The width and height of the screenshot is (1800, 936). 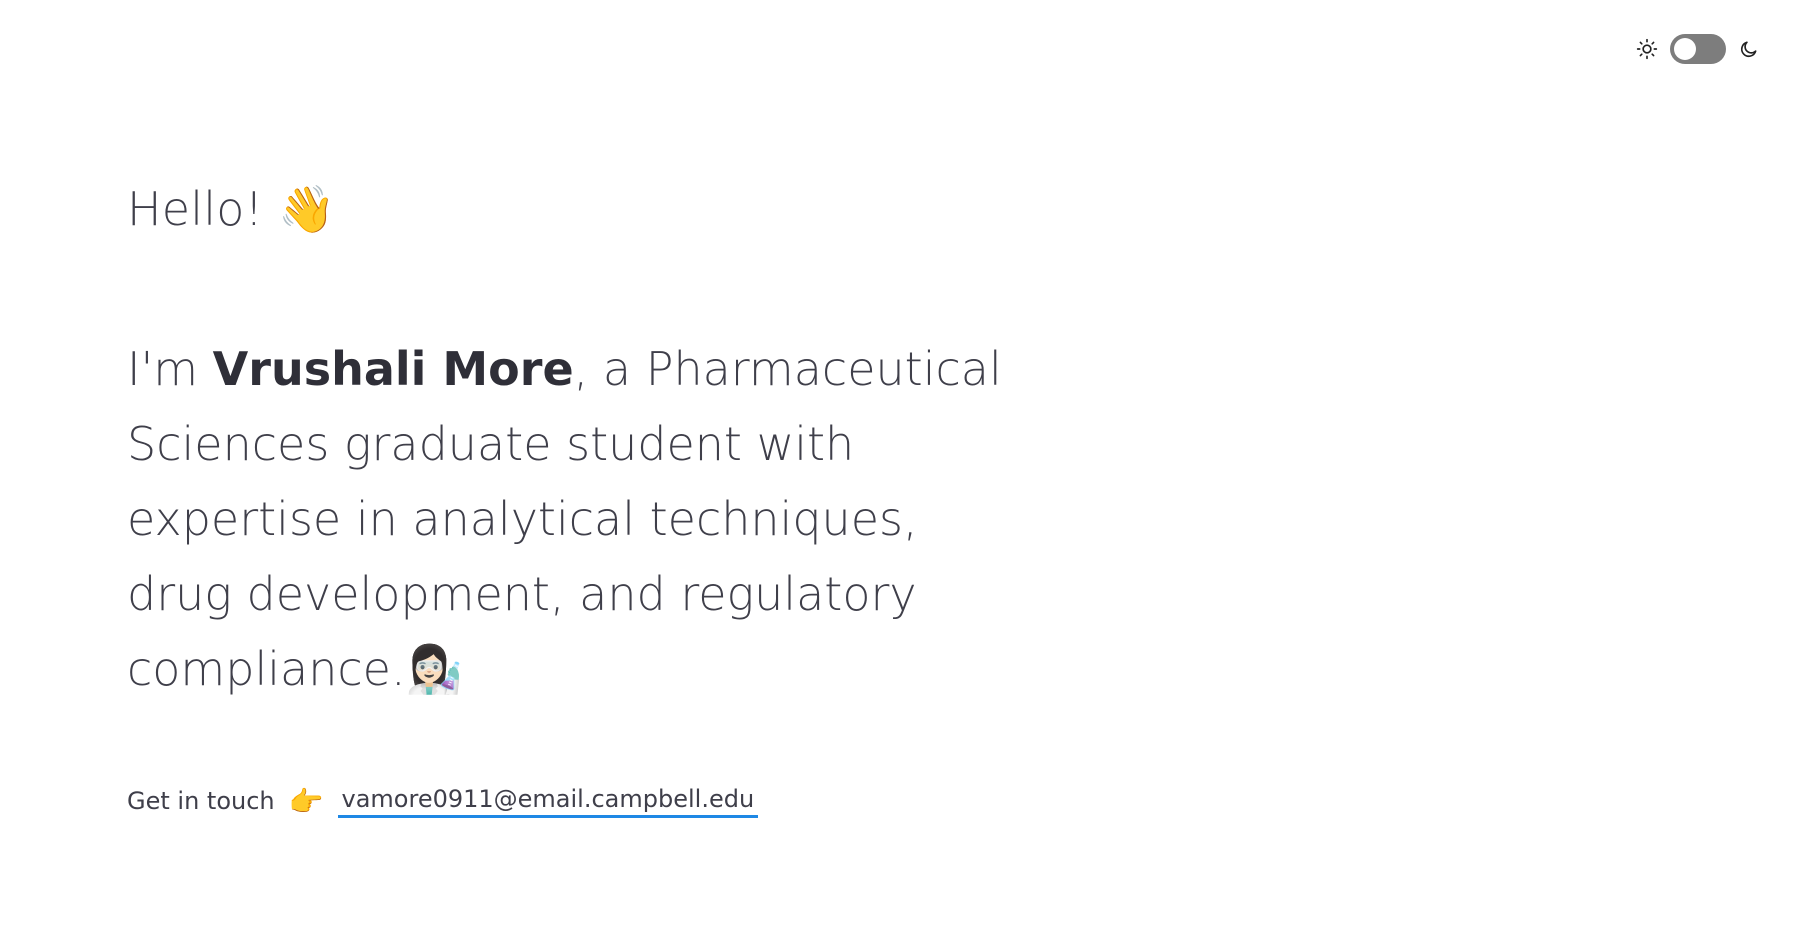 What do you see at coordinates (306, 801) in the screenshot?
I see `pointing-hand-icon: 👉` at bounding box center [306, 801].